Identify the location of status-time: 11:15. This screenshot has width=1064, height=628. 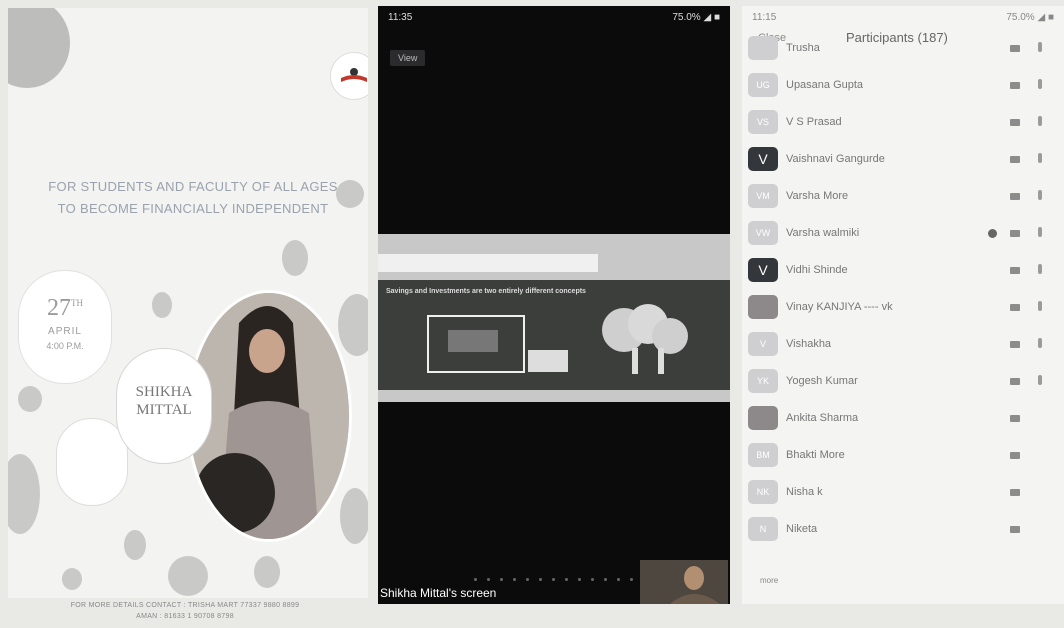
(764, 17).